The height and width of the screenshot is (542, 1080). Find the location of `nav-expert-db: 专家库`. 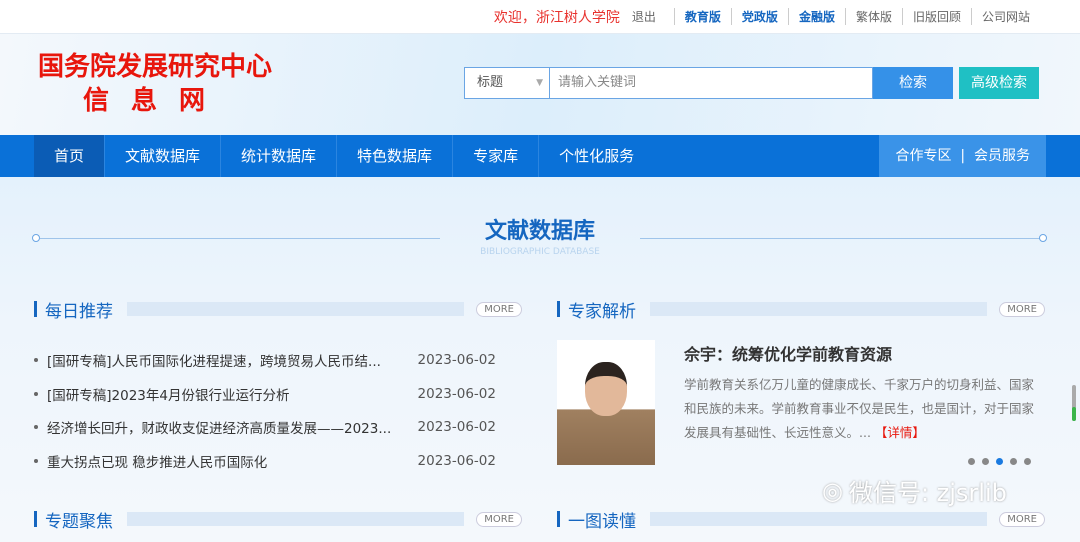

nav-expert-db: 专家库 is located at coordinates (496, 156).